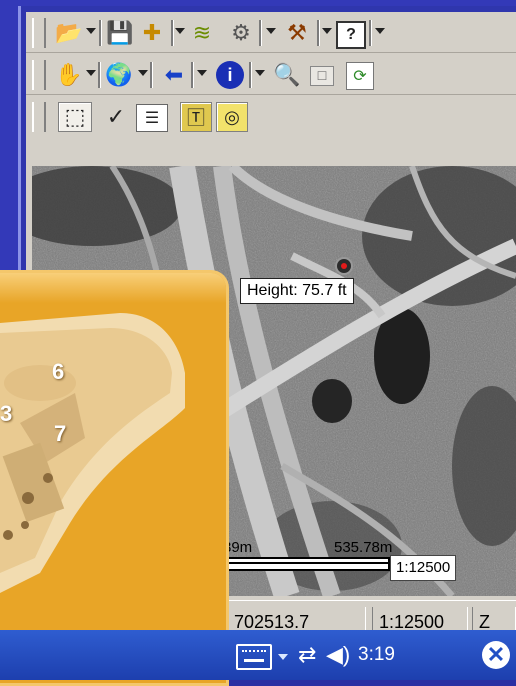  I want to click on gps-icon: ◎, so click(232, 117).